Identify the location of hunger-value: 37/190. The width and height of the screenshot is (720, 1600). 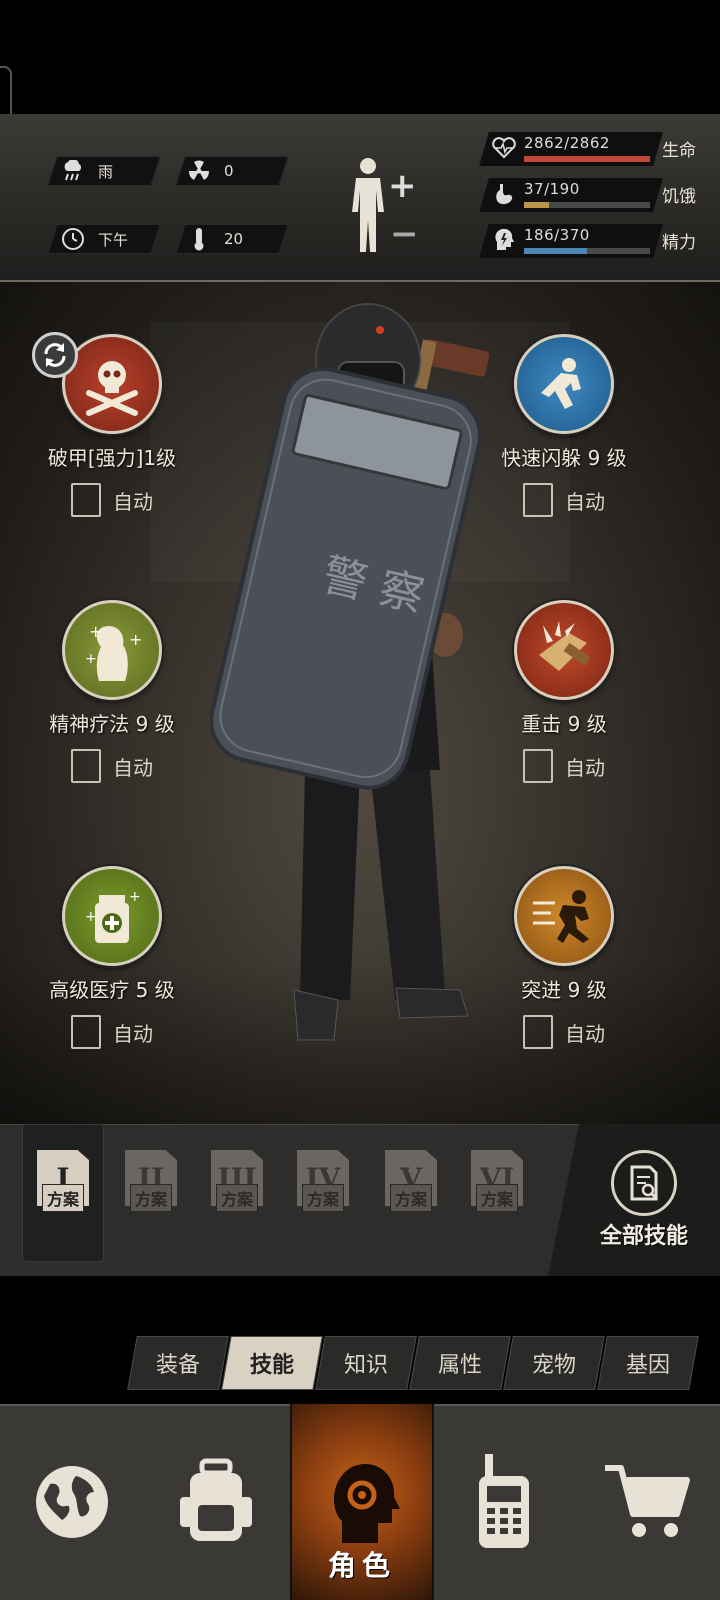
(552, 189).